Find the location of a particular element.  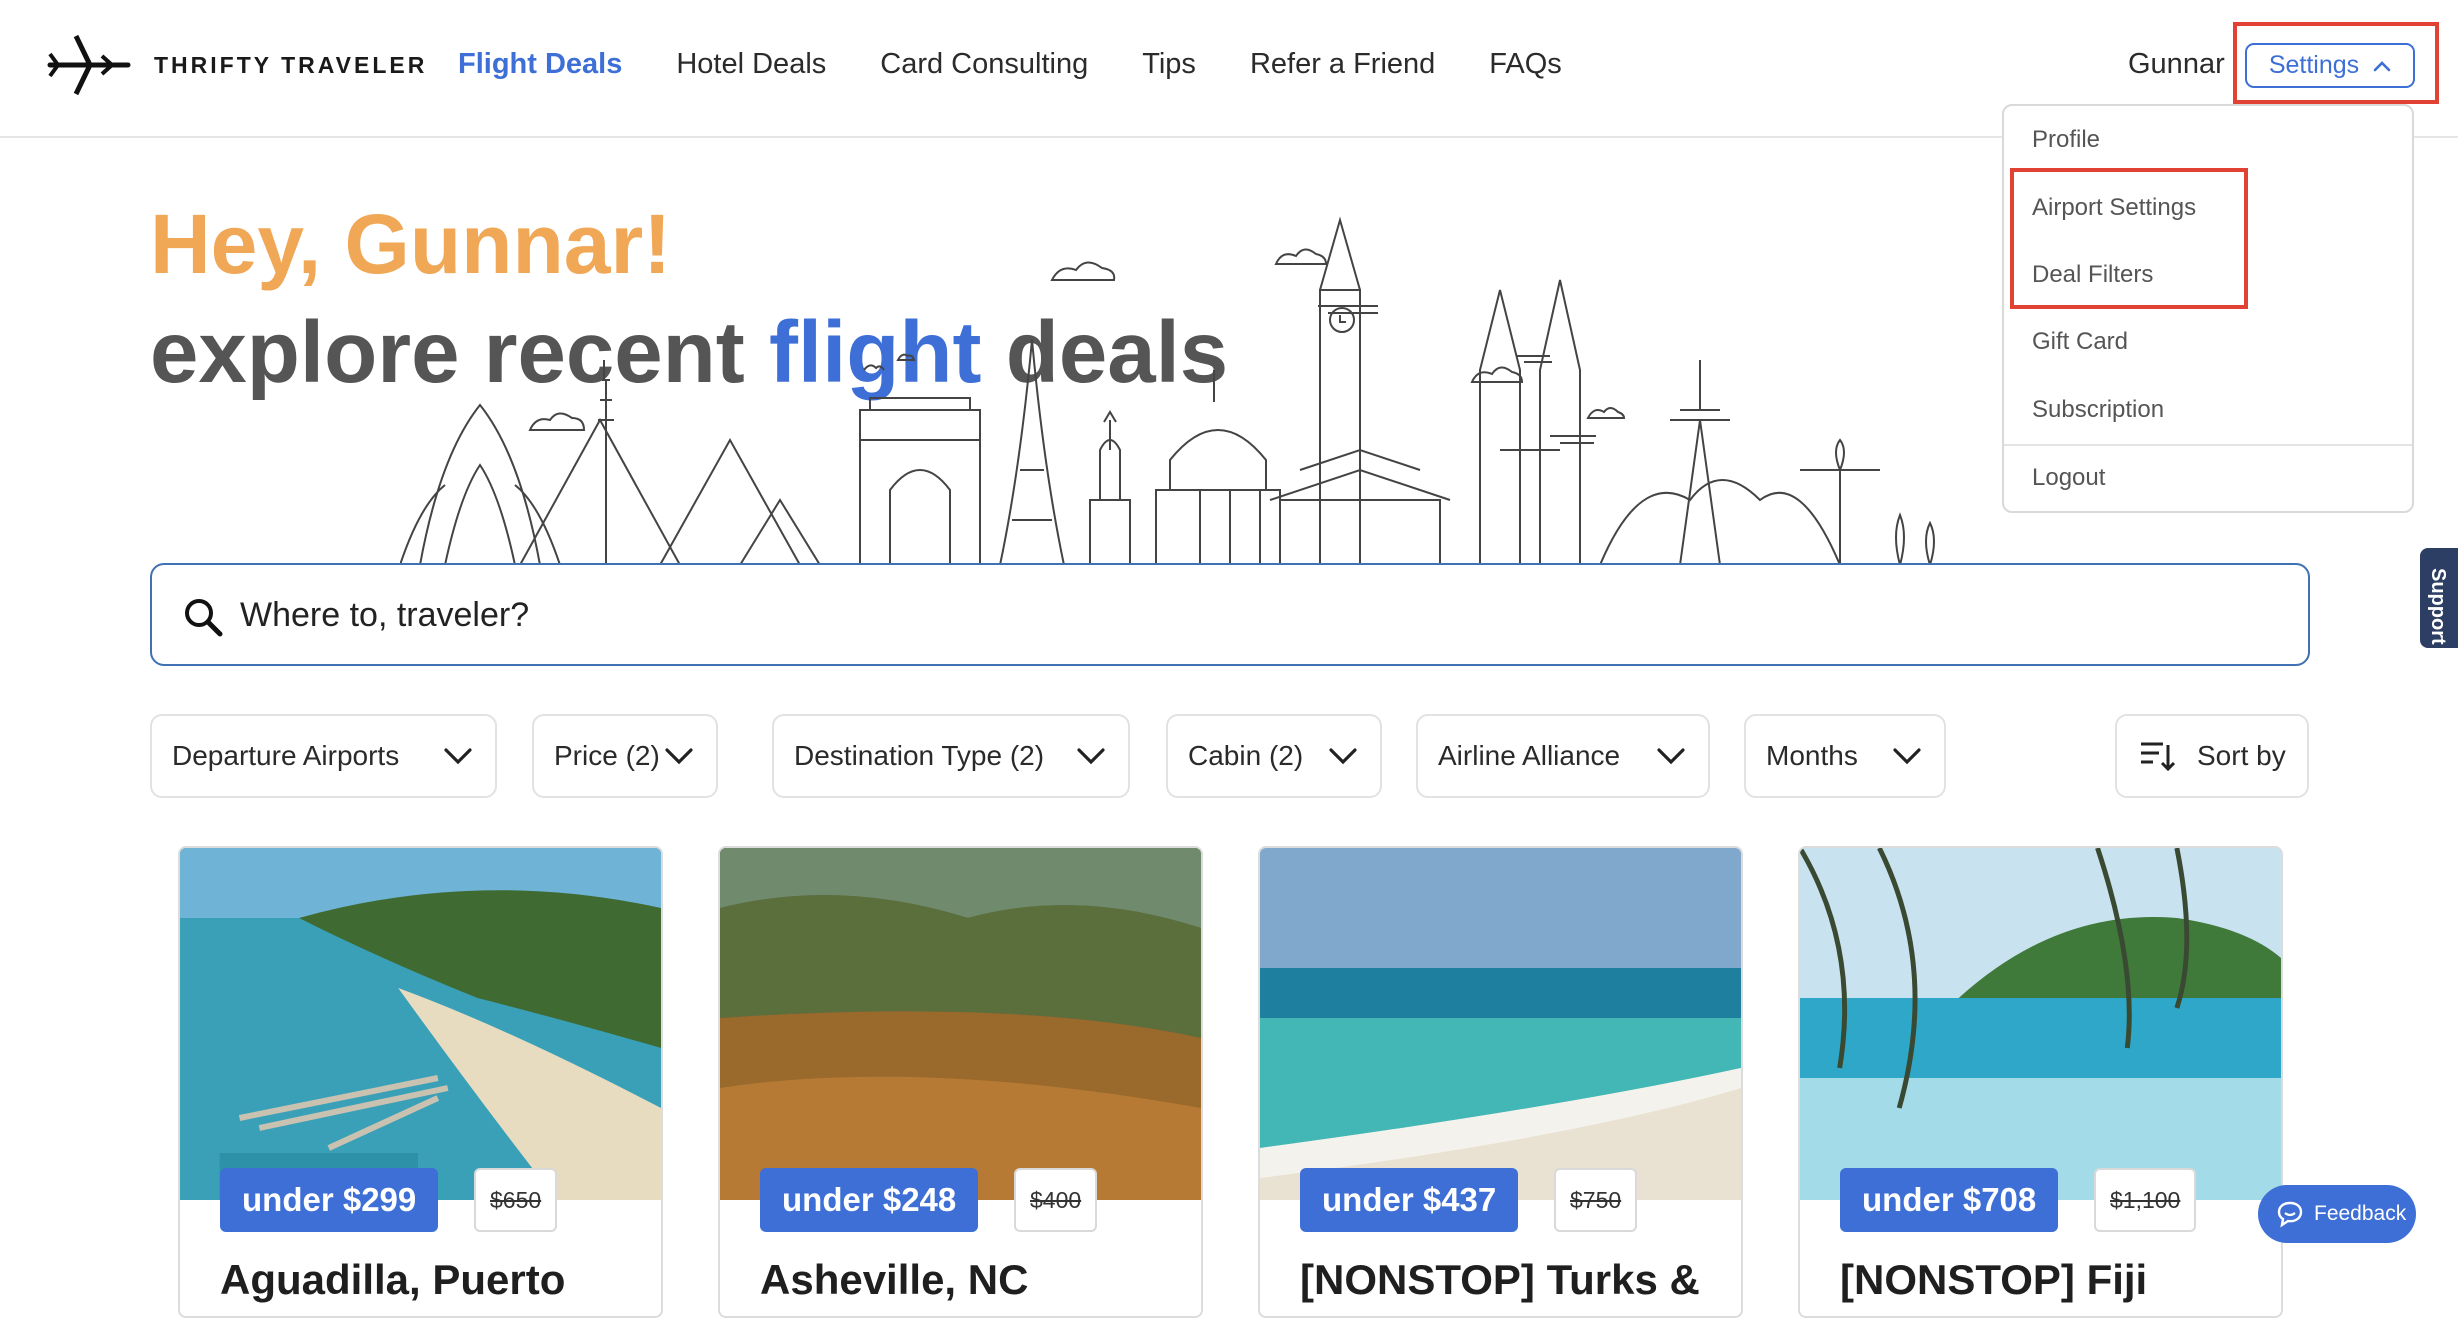

nav-tips: Tips is located at coordinates (1169, 64).